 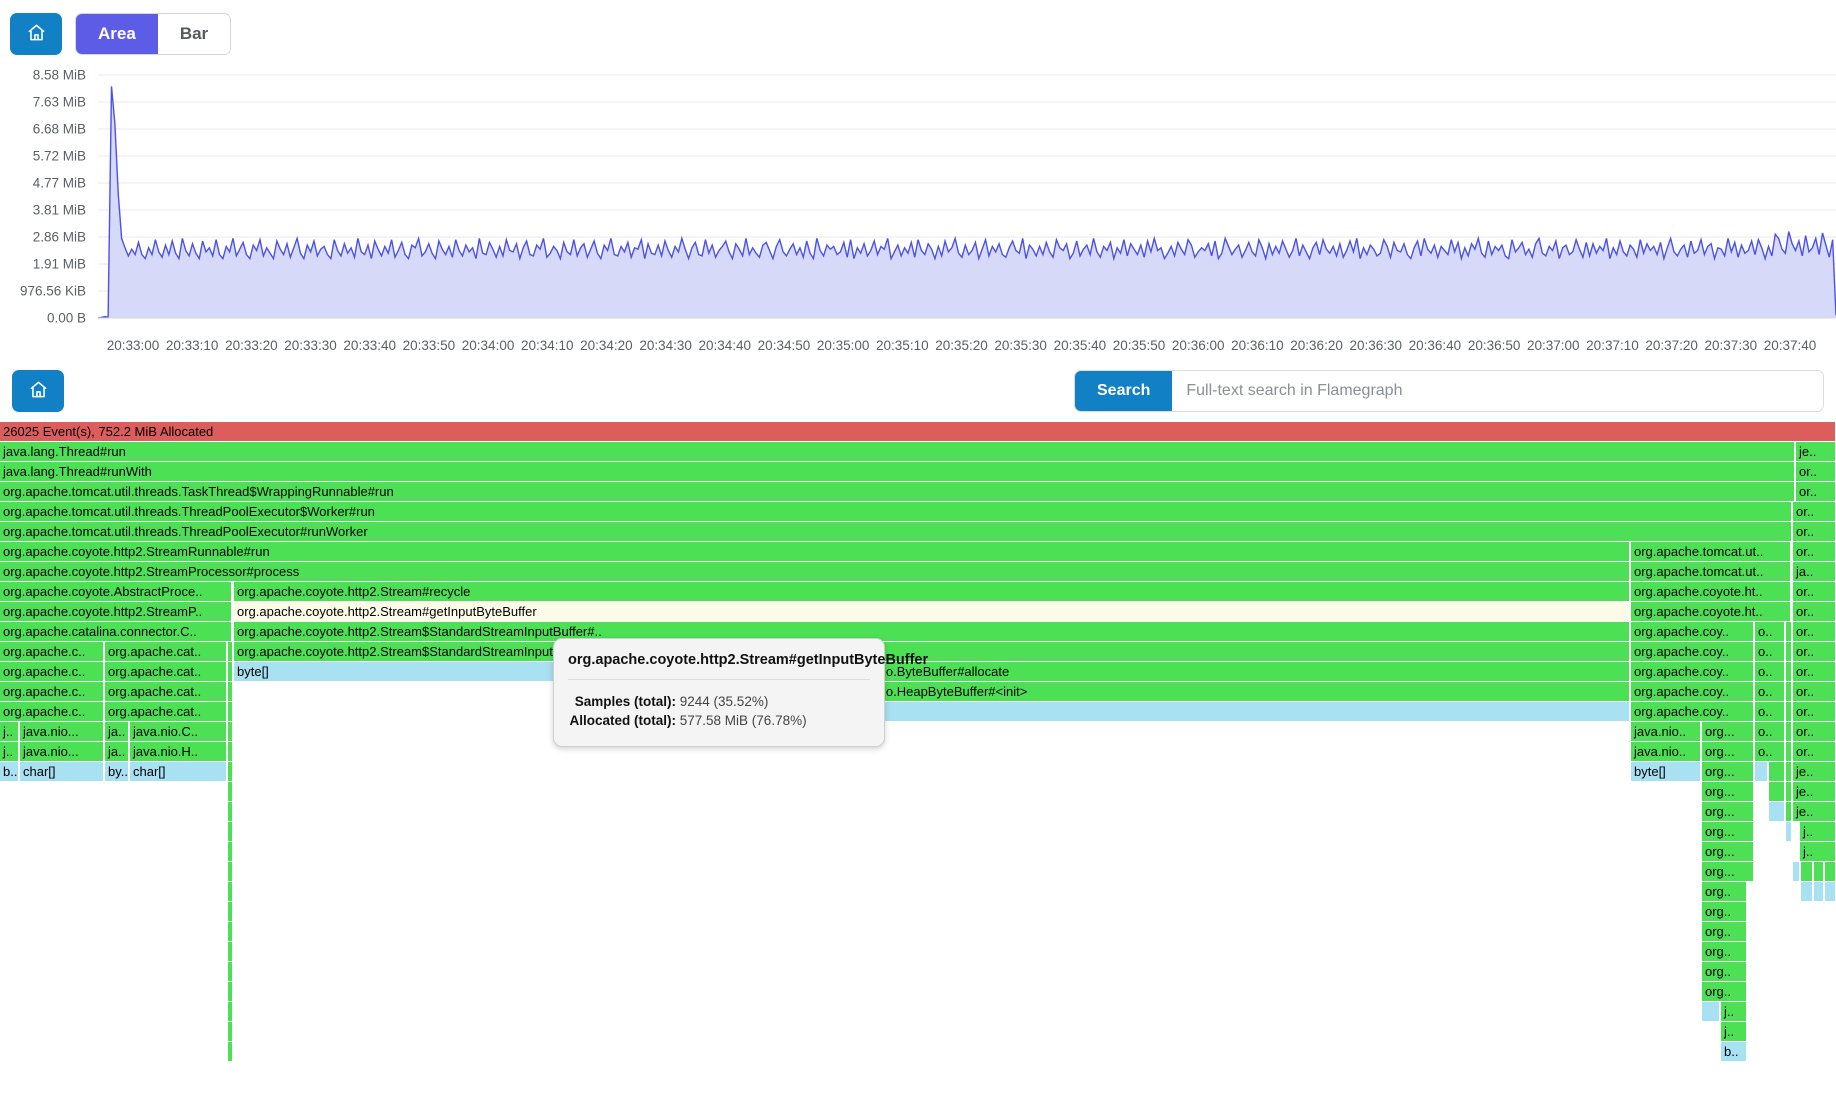 I want to click on flamegraph-frame: java.nio.., so click(x=1666, y=731).